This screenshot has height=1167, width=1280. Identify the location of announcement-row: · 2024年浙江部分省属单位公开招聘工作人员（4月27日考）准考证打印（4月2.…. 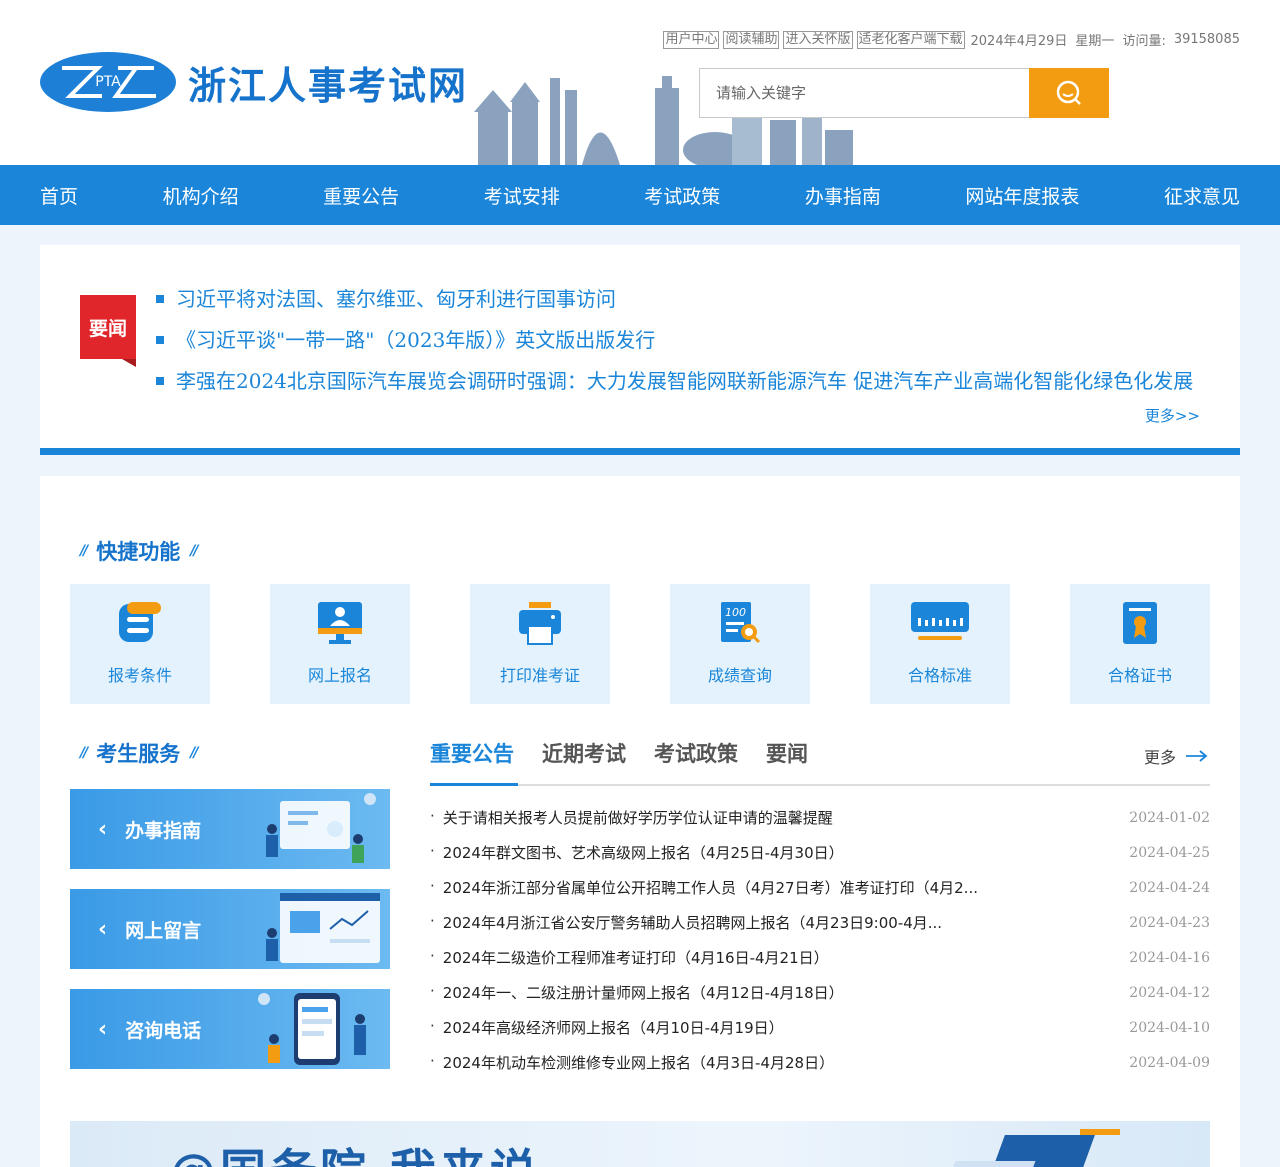
(820, 887).